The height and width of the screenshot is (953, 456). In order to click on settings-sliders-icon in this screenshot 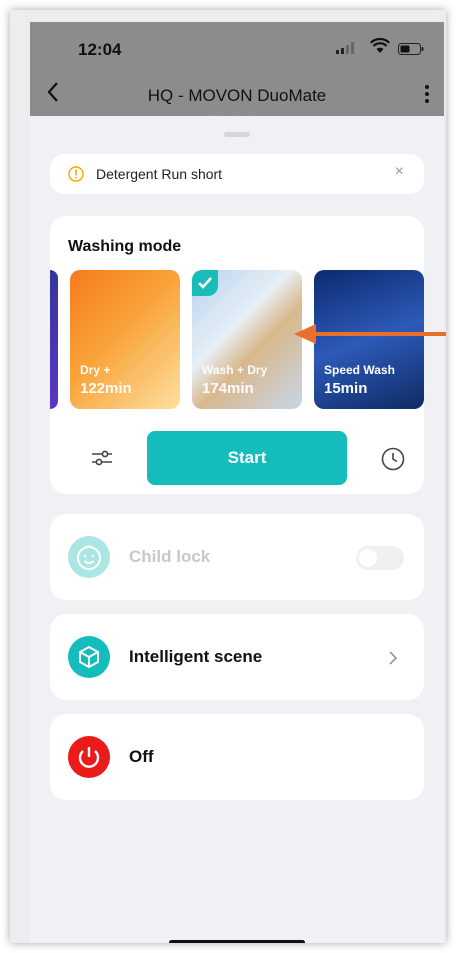, I will do `click(102, 458)`.